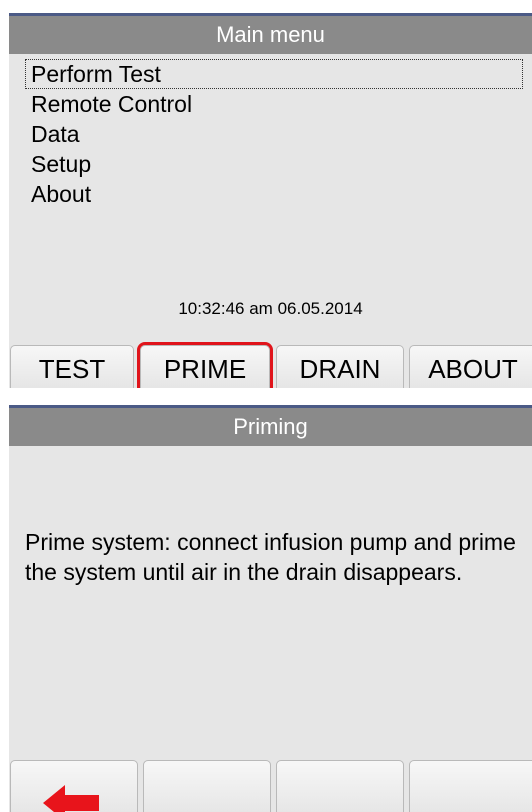 This screenshot has height=812, width=532. I want to click on main-menu-button-bar: TEST PRIME DRAIN ABOUT, so click(270, 365).